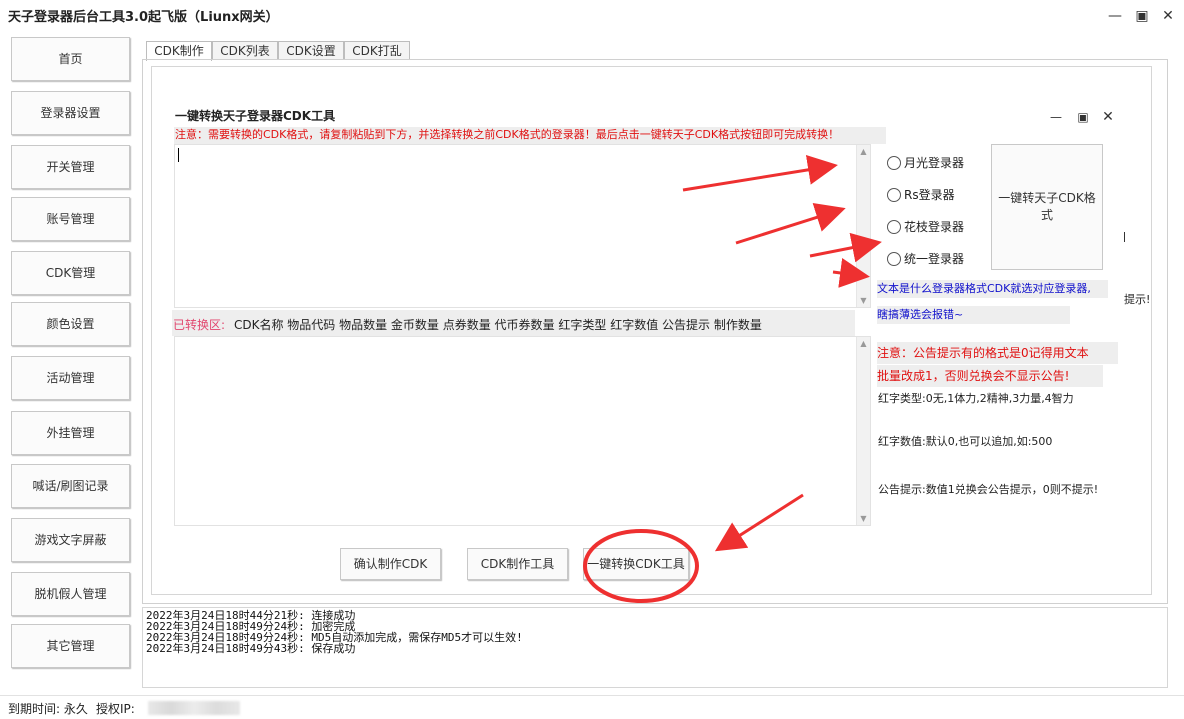 This screenshot has height=719, width=1184. I want to click on annotation-circle-icon, so click(641, 566).